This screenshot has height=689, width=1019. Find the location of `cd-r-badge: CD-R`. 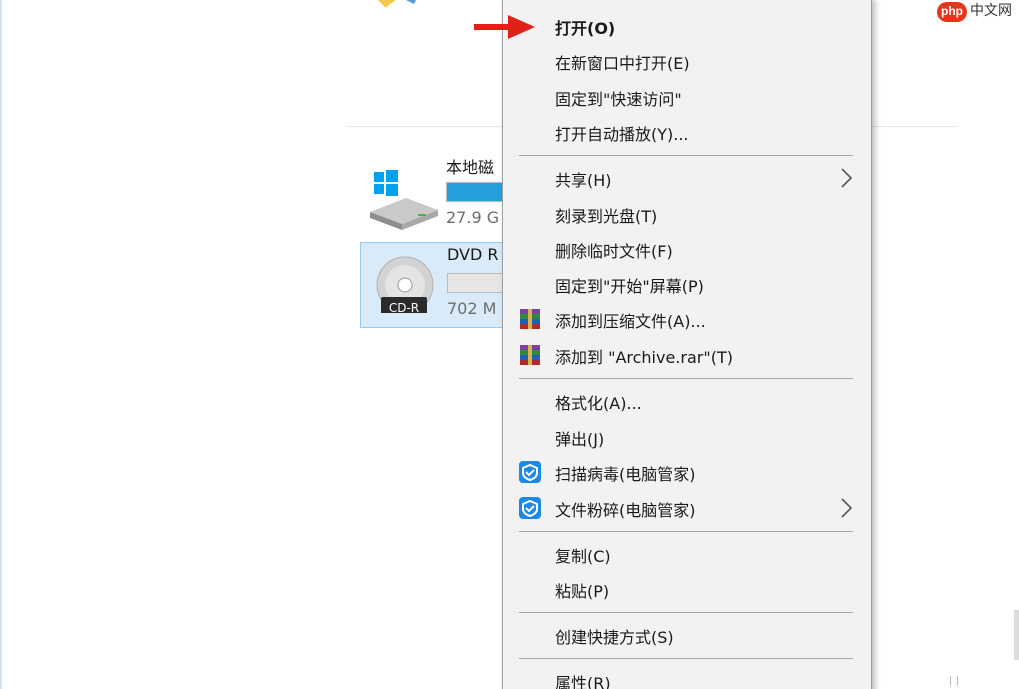

cd-r-badge: CD-R is located at coordinates (404, 307).